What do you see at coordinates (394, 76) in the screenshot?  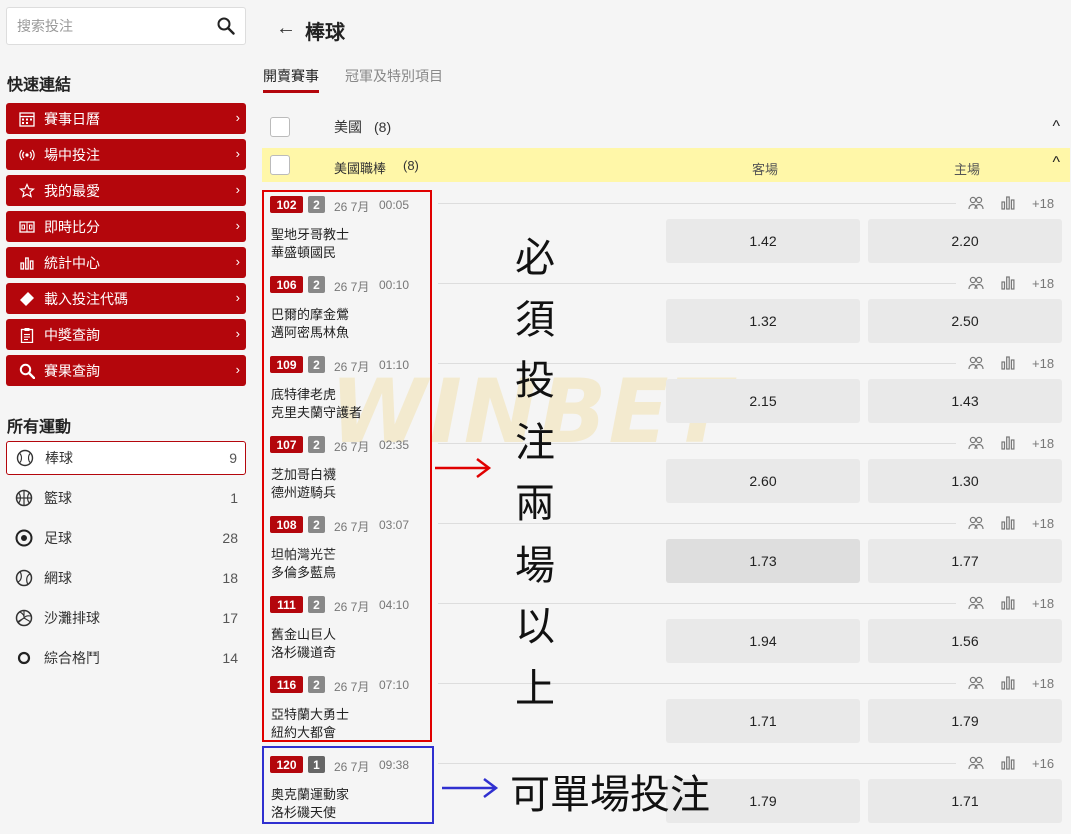 I see `tab-outrights: 冠軍及特別項目` at bounding box center [394, 76].